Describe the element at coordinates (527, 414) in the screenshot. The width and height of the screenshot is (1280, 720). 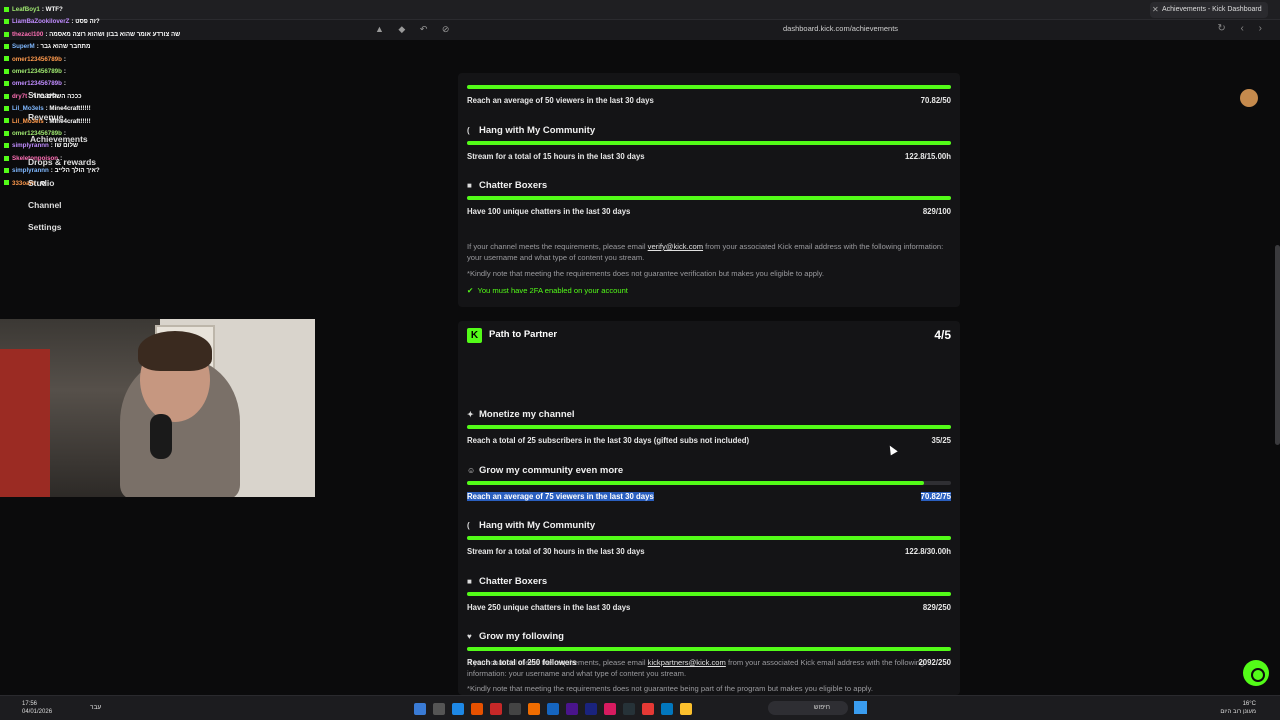
I see `achievement-title-text: Monetize my channel` at that location.